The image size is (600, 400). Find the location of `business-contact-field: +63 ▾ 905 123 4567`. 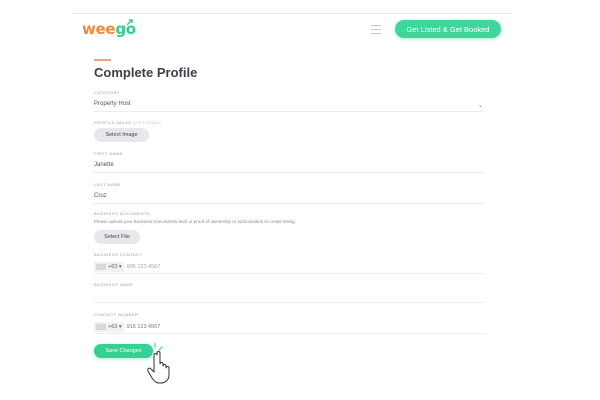

business-contact-field: +63 ▾ 905 123 4567 is located at coordinates (127, 267).